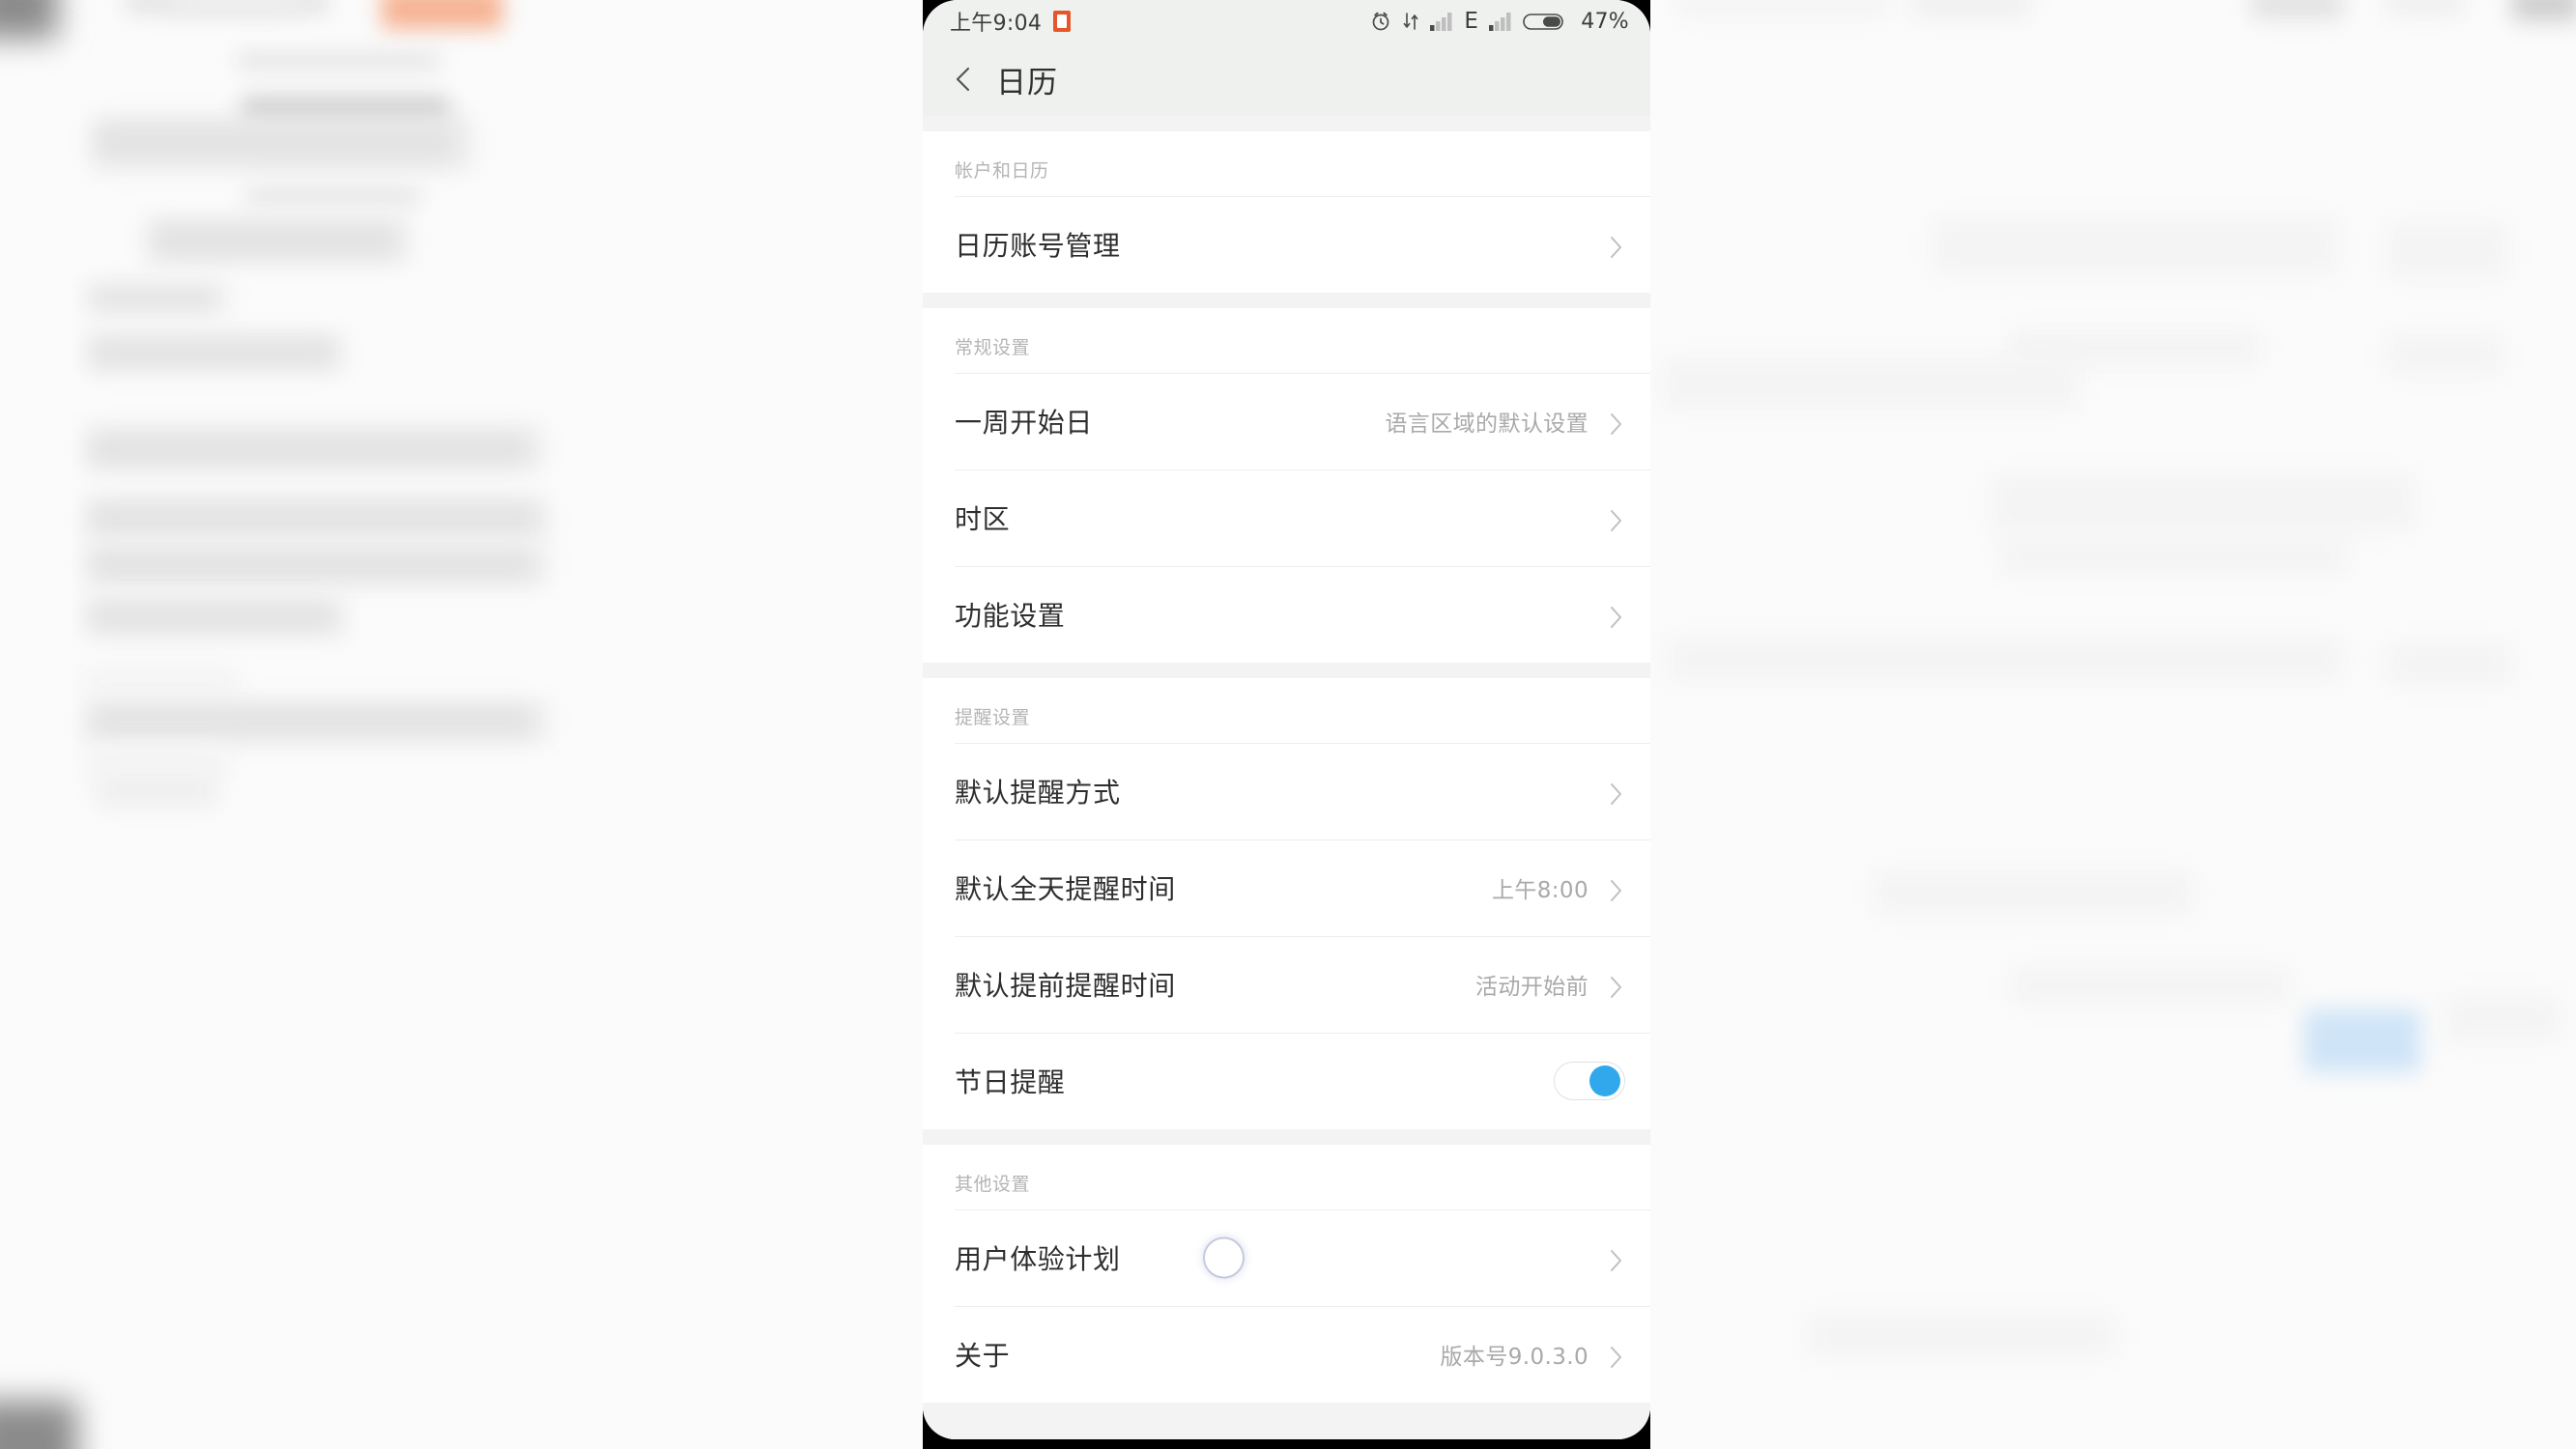  I want to click on row-label: 用户体验计划, so click(1038, 1259).